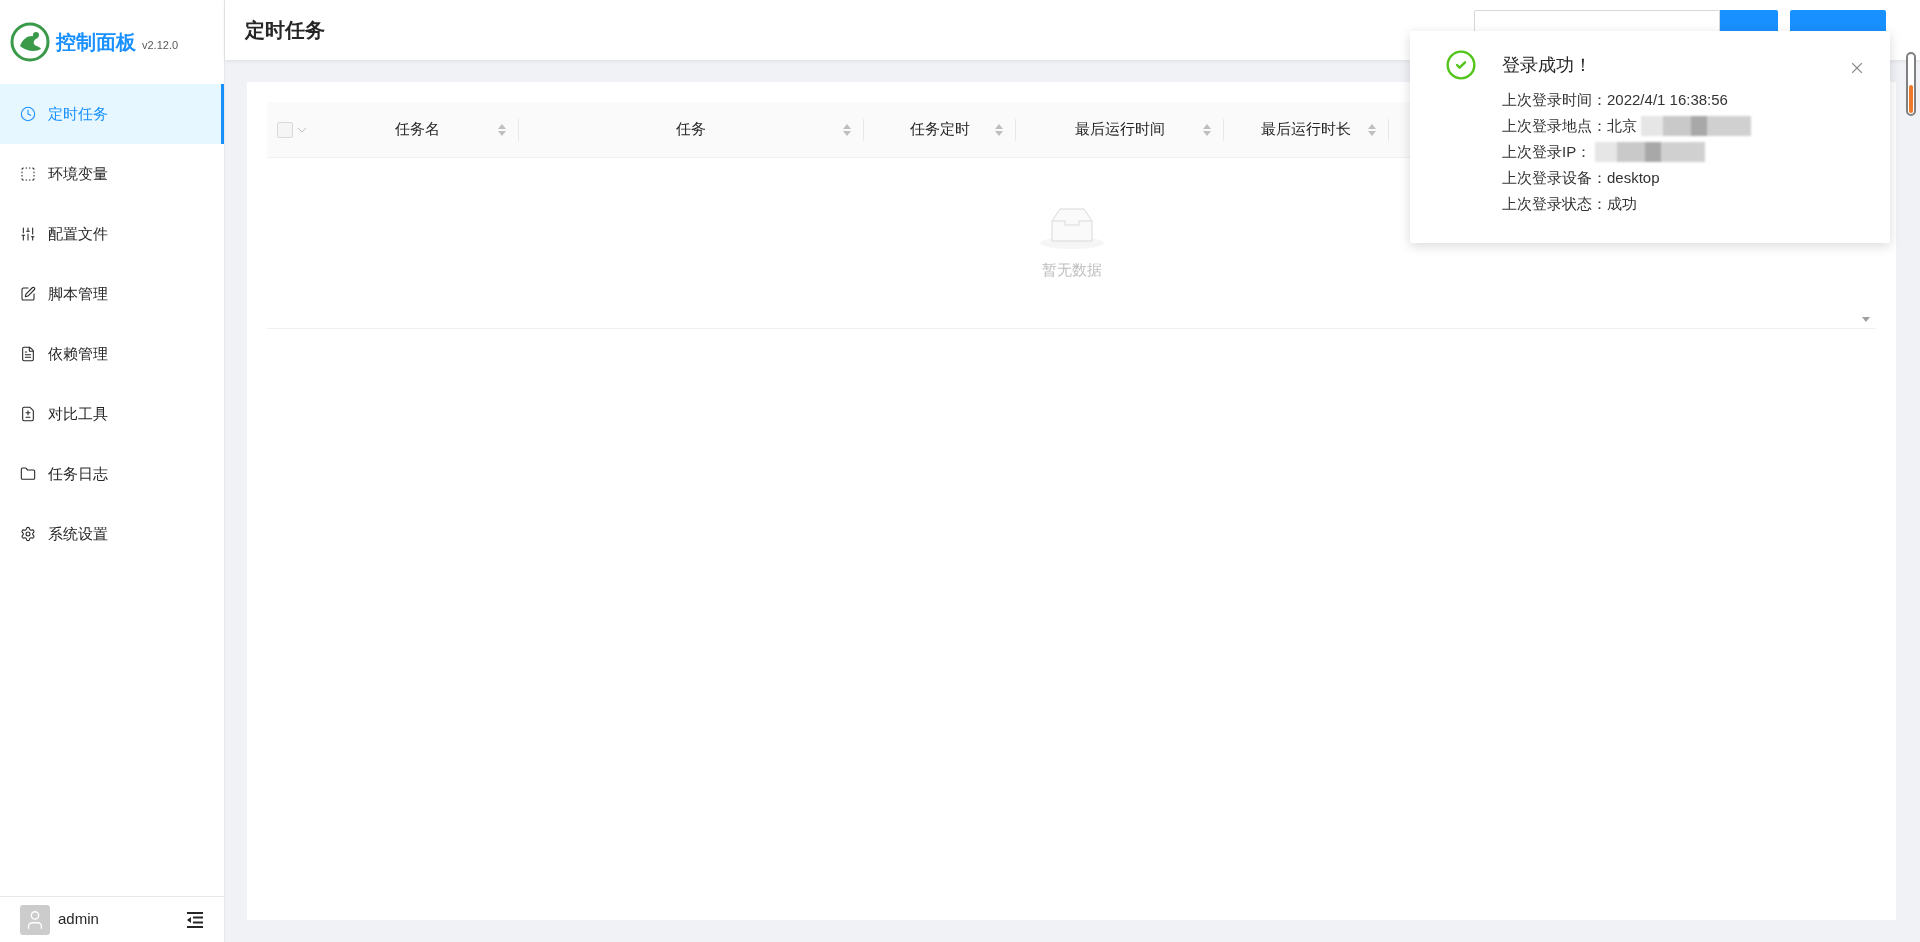 The image size is (1920, 942). Describe the element at coordinates (28, 174) in the screenshot. I see `dashed-square-icon` at that location.